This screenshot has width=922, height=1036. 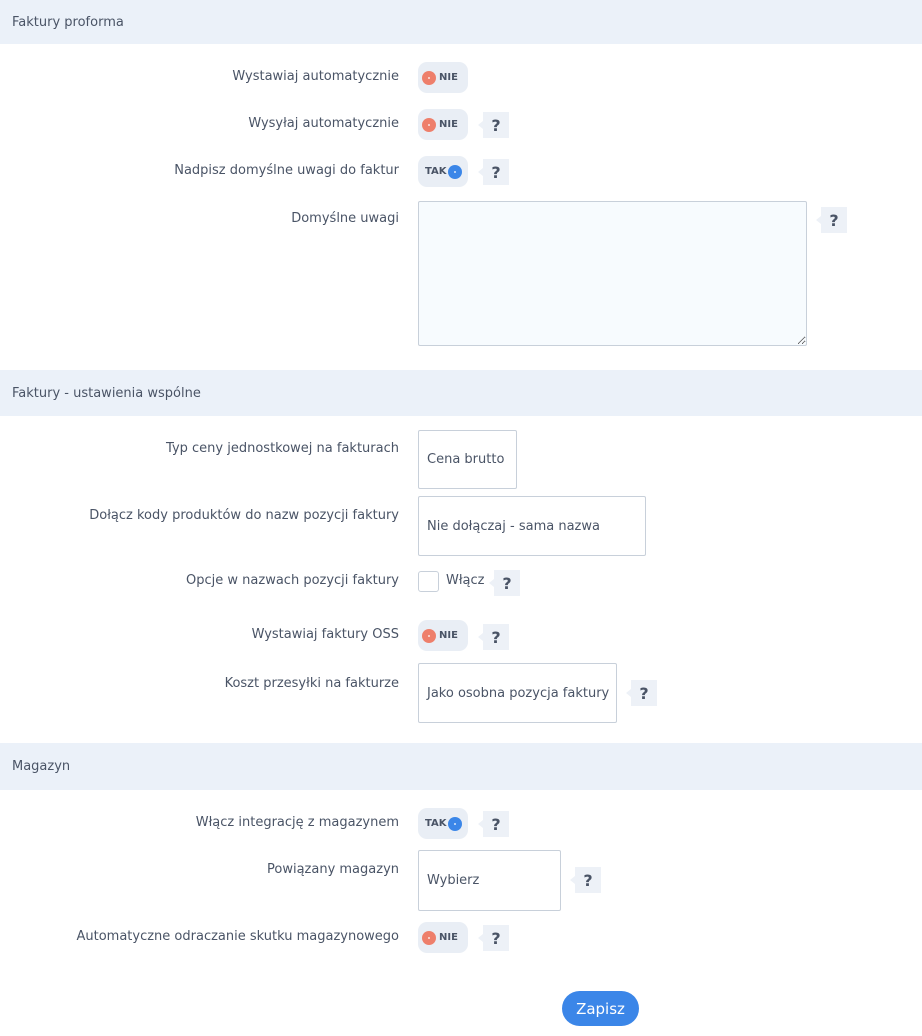 What do you see at coordinates (345, 218) in the screenshot?
I see `default-notes-label: Domyślne uwagi` at bounding box center [345, 218].